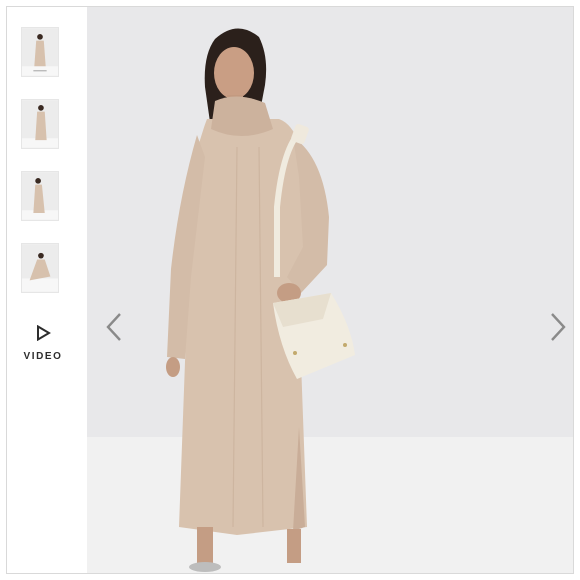 Image resolution: width=580 pixels, height=580 pixels. I want to click on dress-photo-front-icon, so click(40, 52).